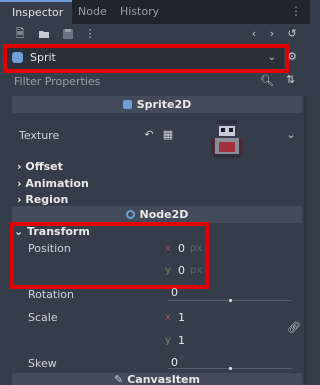 The width and height of the screenshot is (320, 385). What do you see at coordinates (181, 340) in the screenshot?
I see `scale-y-value: 1` at bounding box center [181, 340].